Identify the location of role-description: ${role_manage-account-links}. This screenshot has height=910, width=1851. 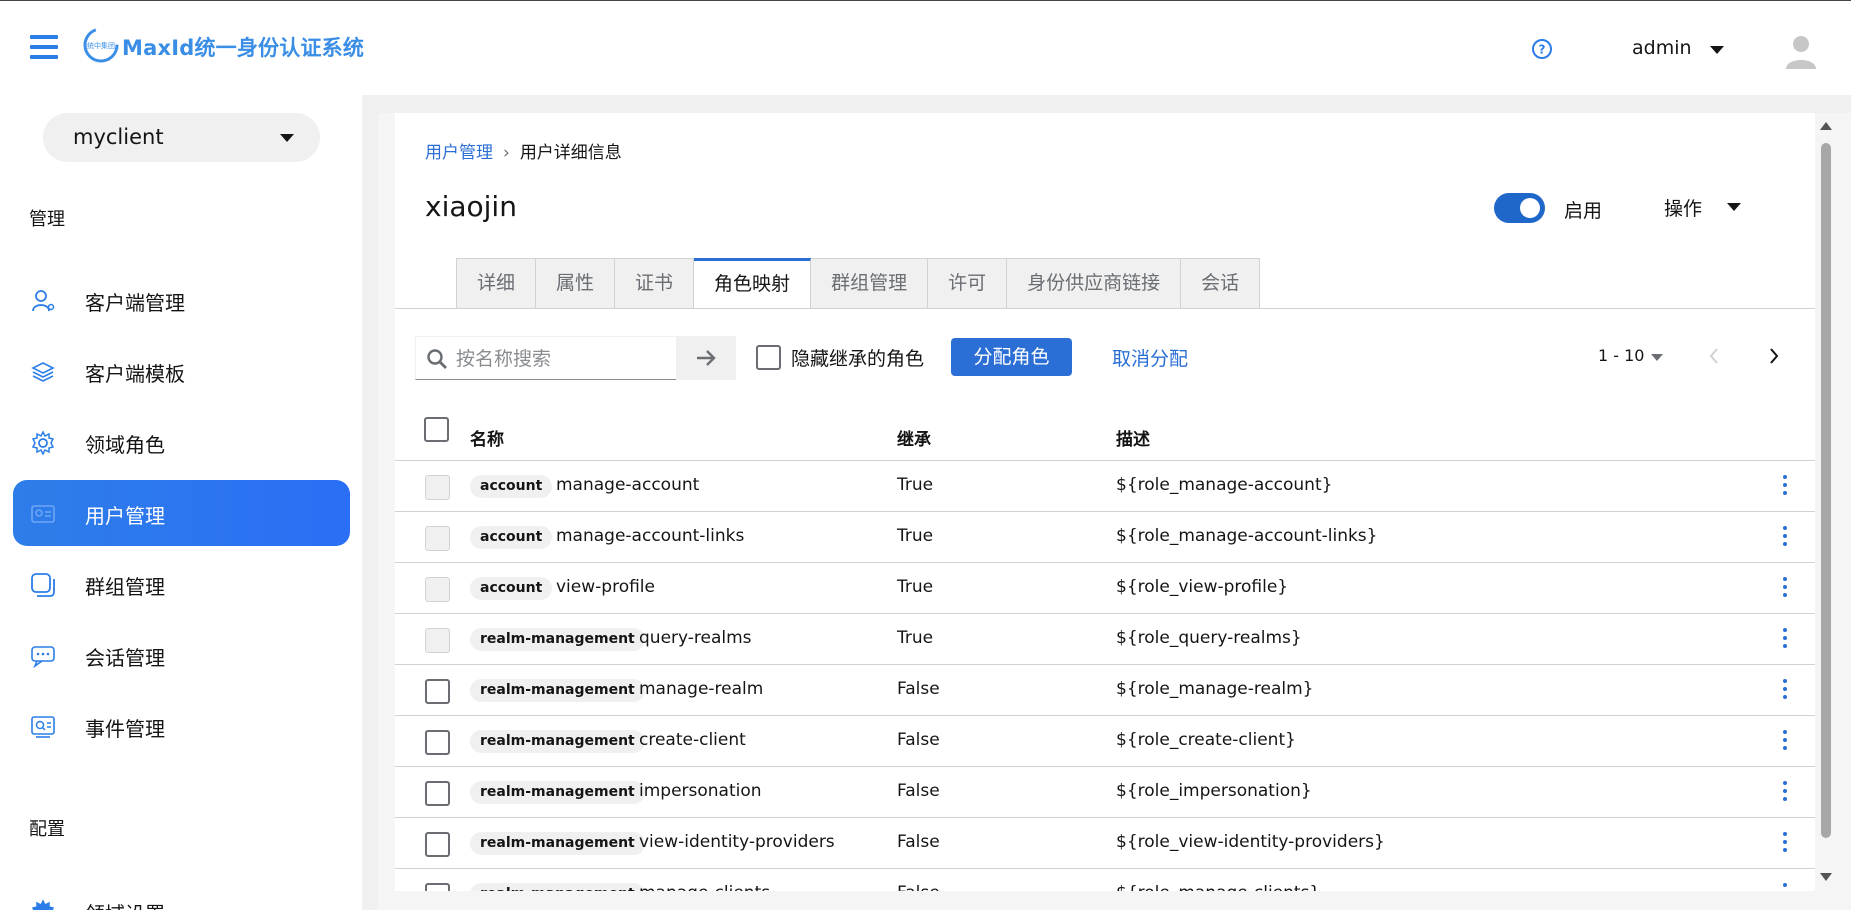
(1247, 536).